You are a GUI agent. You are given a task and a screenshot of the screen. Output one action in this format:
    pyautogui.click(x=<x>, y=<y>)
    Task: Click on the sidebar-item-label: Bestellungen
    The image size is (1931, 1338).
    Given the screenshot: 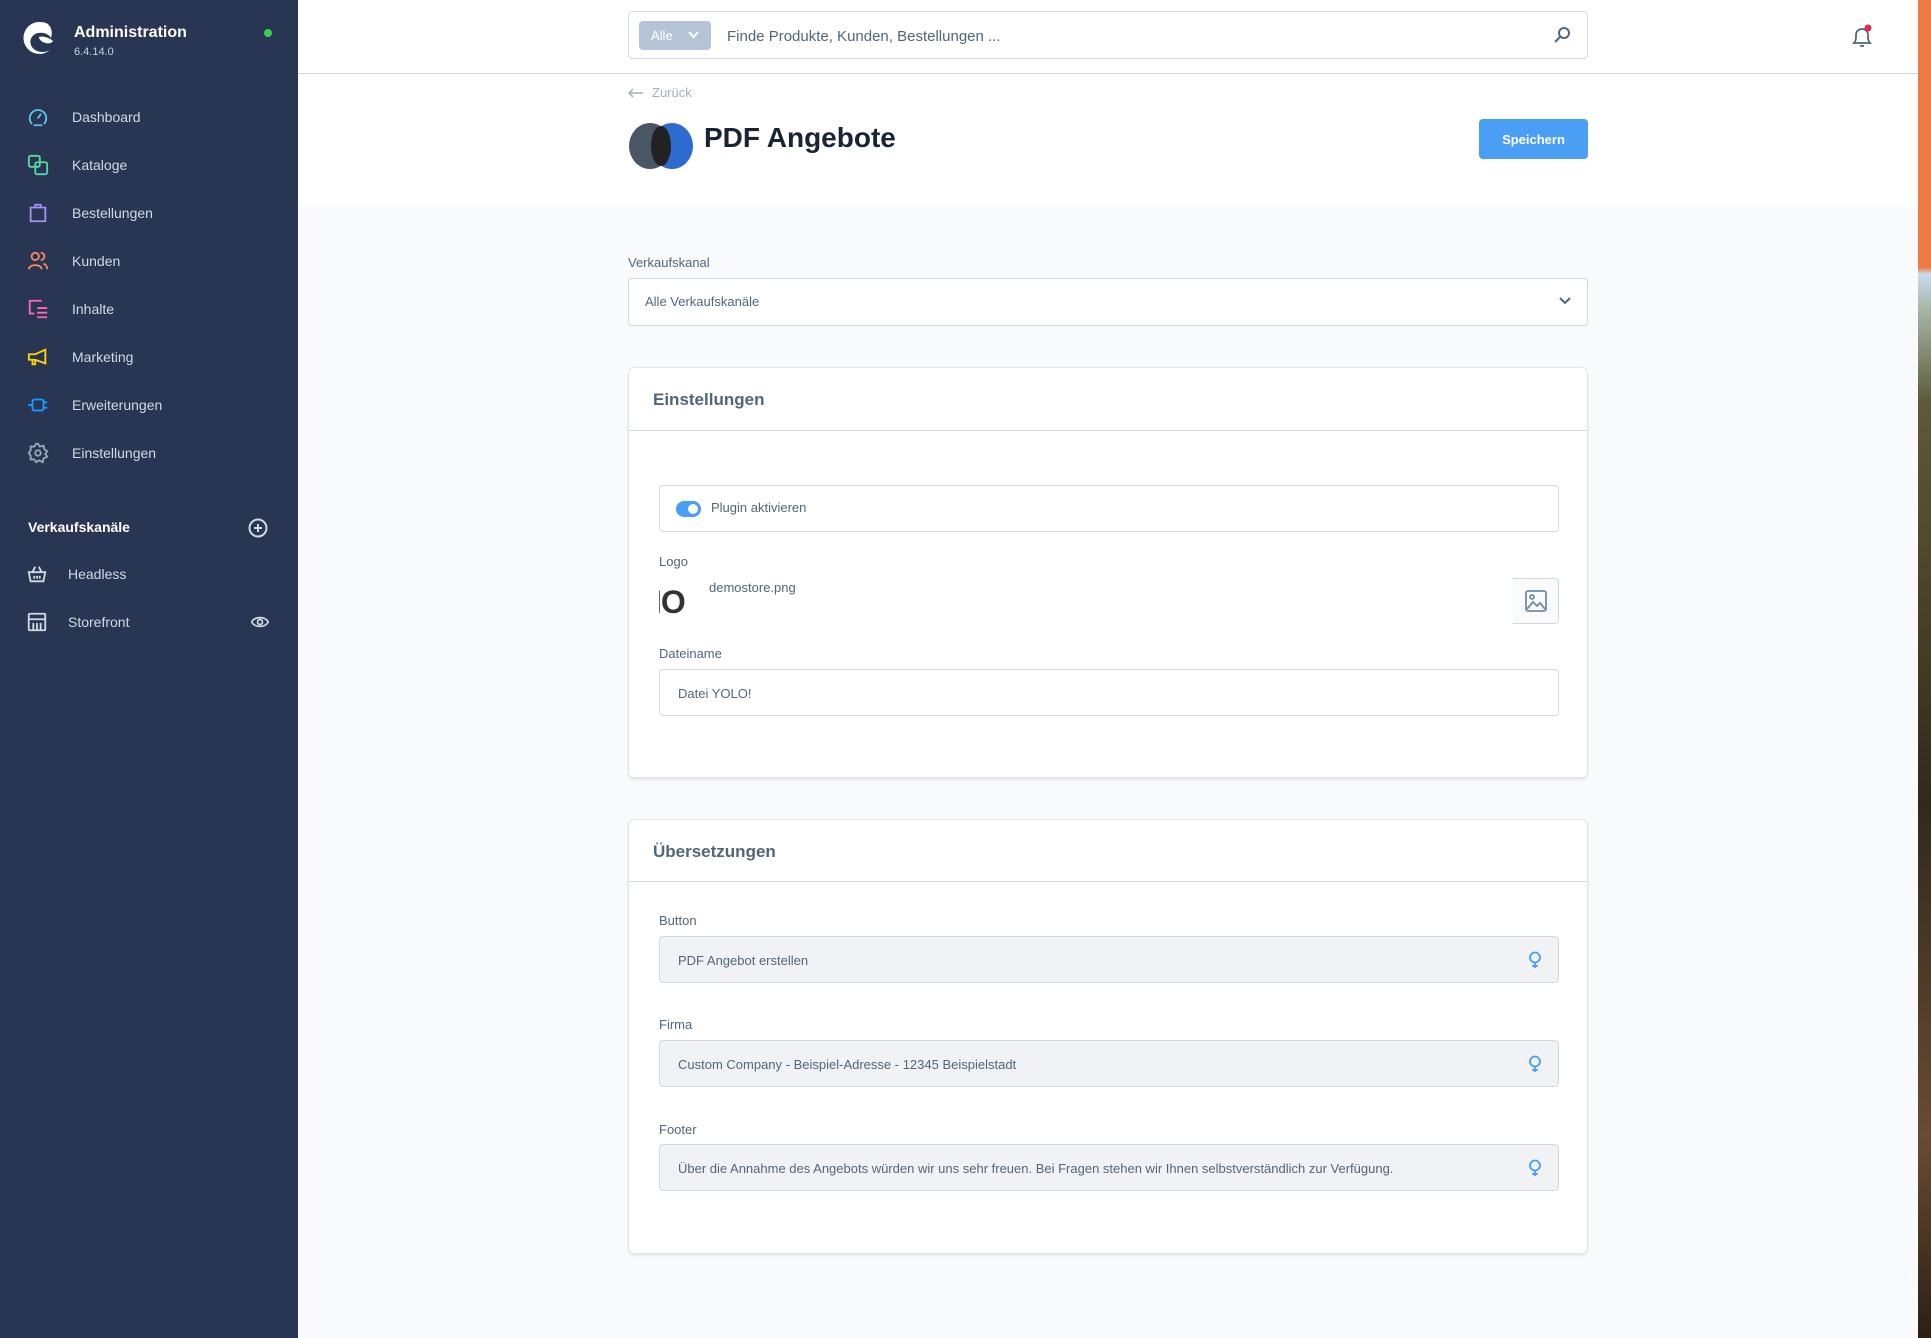 What is the action you would take?
    pyautogui.click(x=112, y=213)
    